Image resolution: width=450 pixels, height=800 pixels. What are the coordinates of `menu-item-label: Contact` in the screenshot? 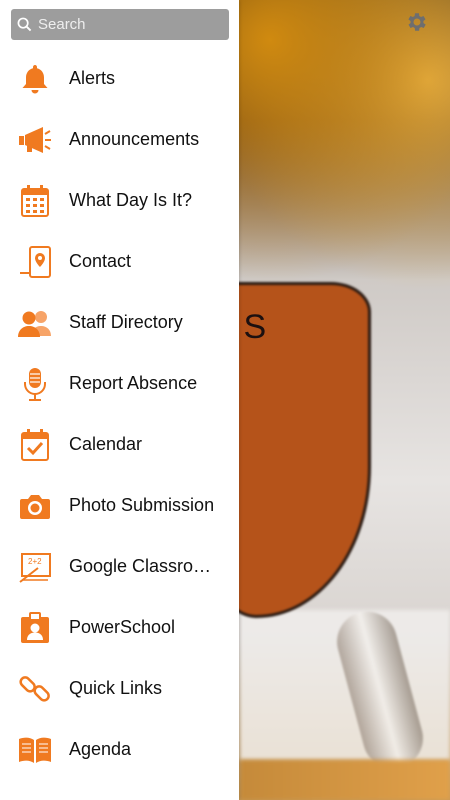 It's located at (100, 261).